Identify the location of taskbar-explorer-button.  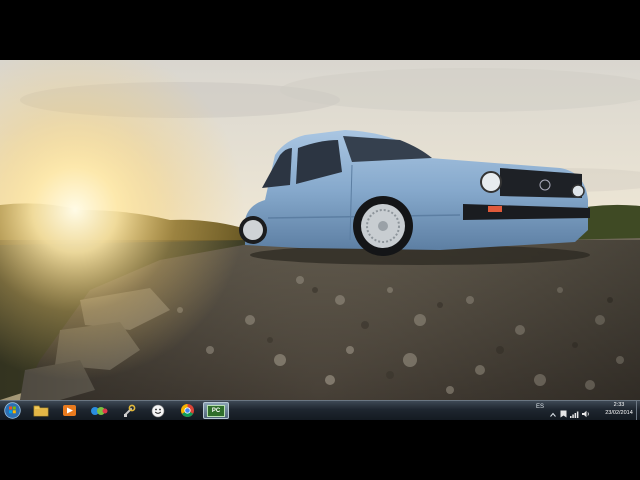
(41, 410).